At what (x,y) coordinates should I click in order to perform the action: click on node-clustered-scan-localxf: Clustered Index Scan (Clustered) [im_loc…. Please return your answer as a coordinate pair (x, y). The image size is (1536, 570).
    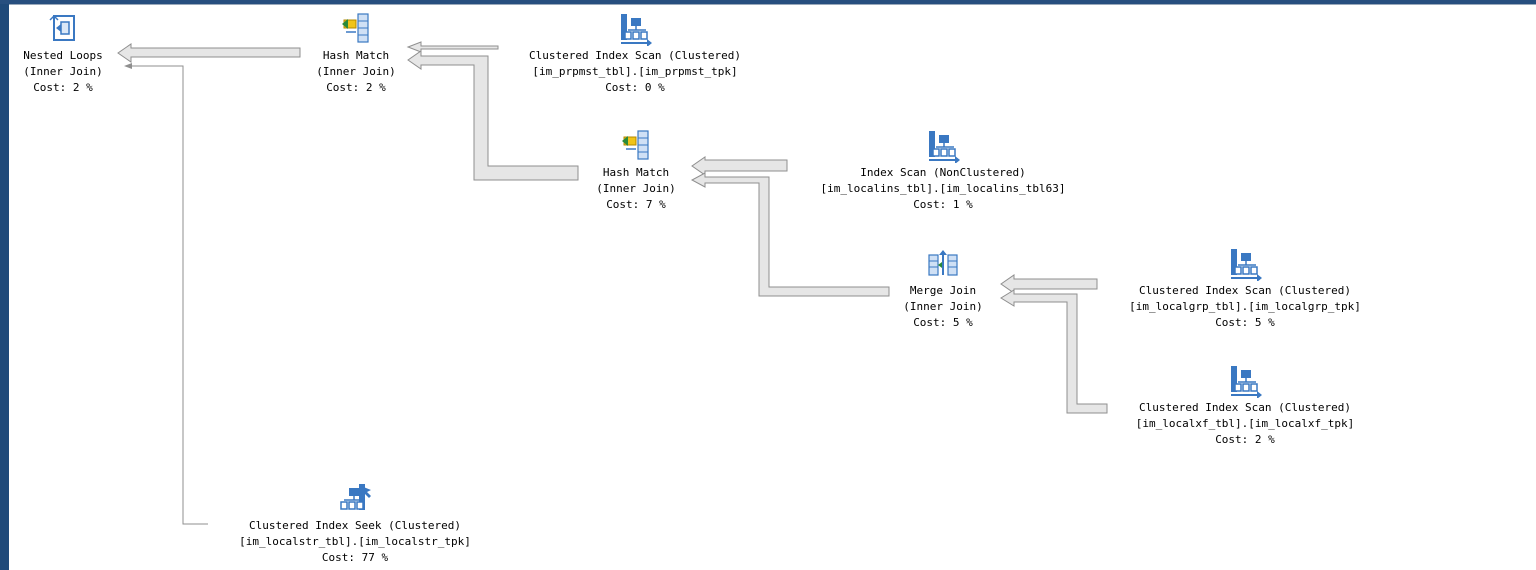
    Looking at the image, I should click on (1245, 406).